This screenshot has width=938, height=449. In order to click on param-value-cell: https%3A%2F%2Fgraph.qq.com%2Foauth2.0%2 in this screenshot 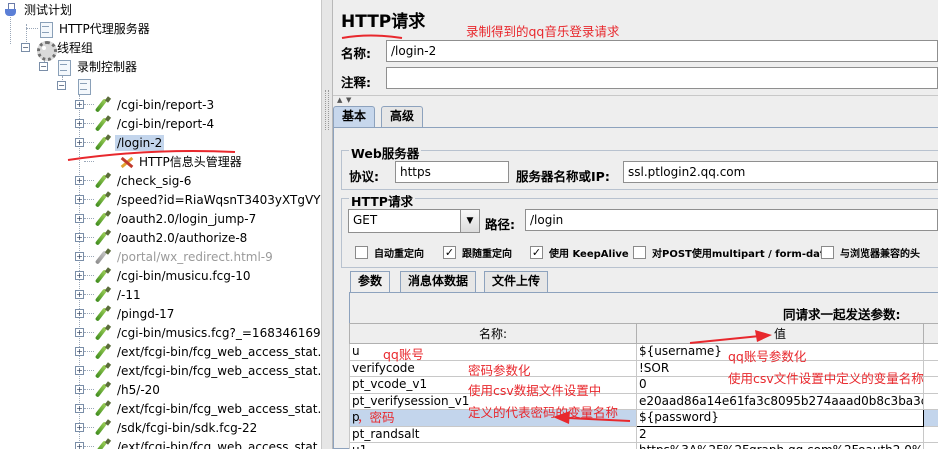, I will do `click(780, 445)`.